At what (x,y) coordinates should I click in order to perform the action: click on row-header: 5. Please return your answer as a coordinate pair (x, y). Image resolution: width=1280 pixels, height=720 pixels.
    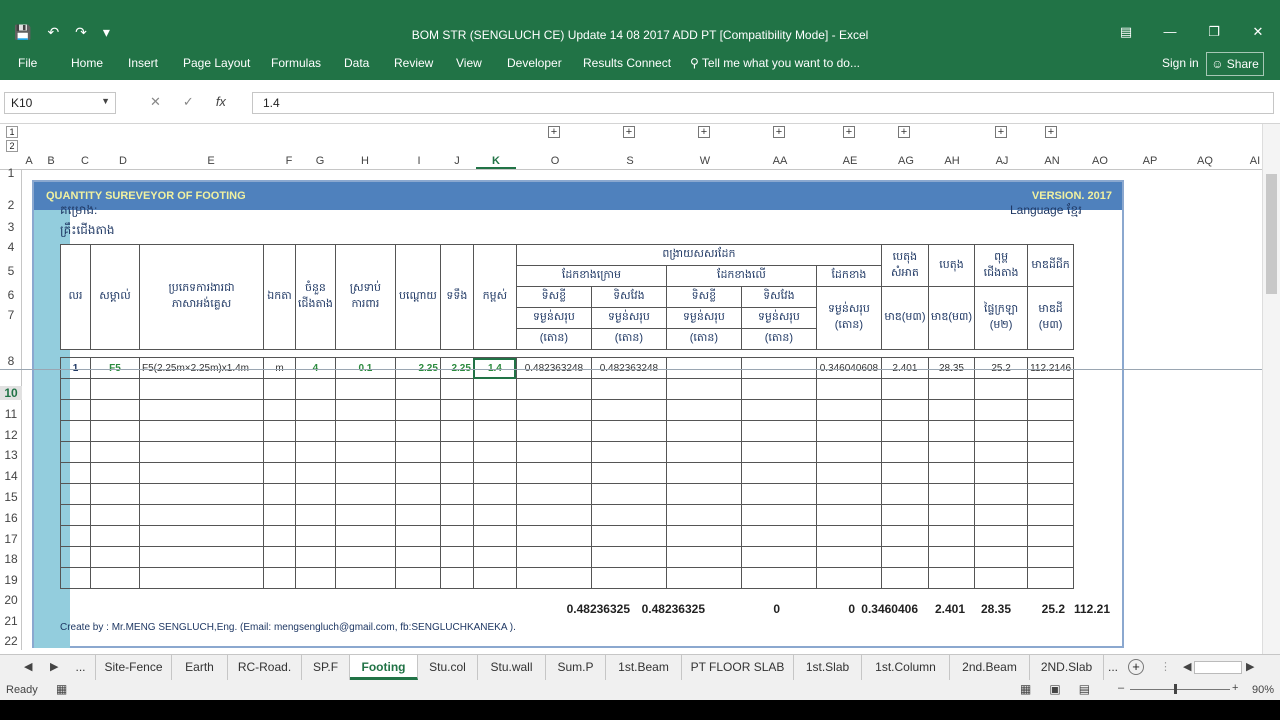
    Looking at the image, I should click on (11, 271).